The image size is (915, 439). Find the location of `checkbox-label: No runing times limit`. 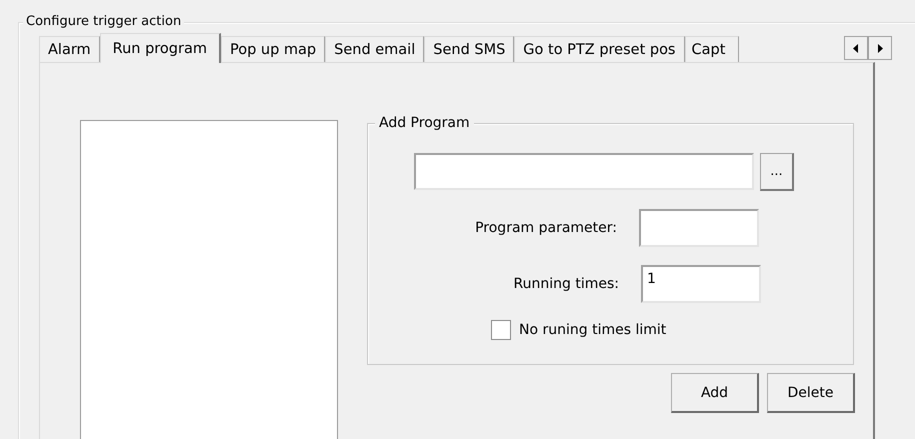

checkbox-label: No runing times limit is located at coordinates (592, 330).